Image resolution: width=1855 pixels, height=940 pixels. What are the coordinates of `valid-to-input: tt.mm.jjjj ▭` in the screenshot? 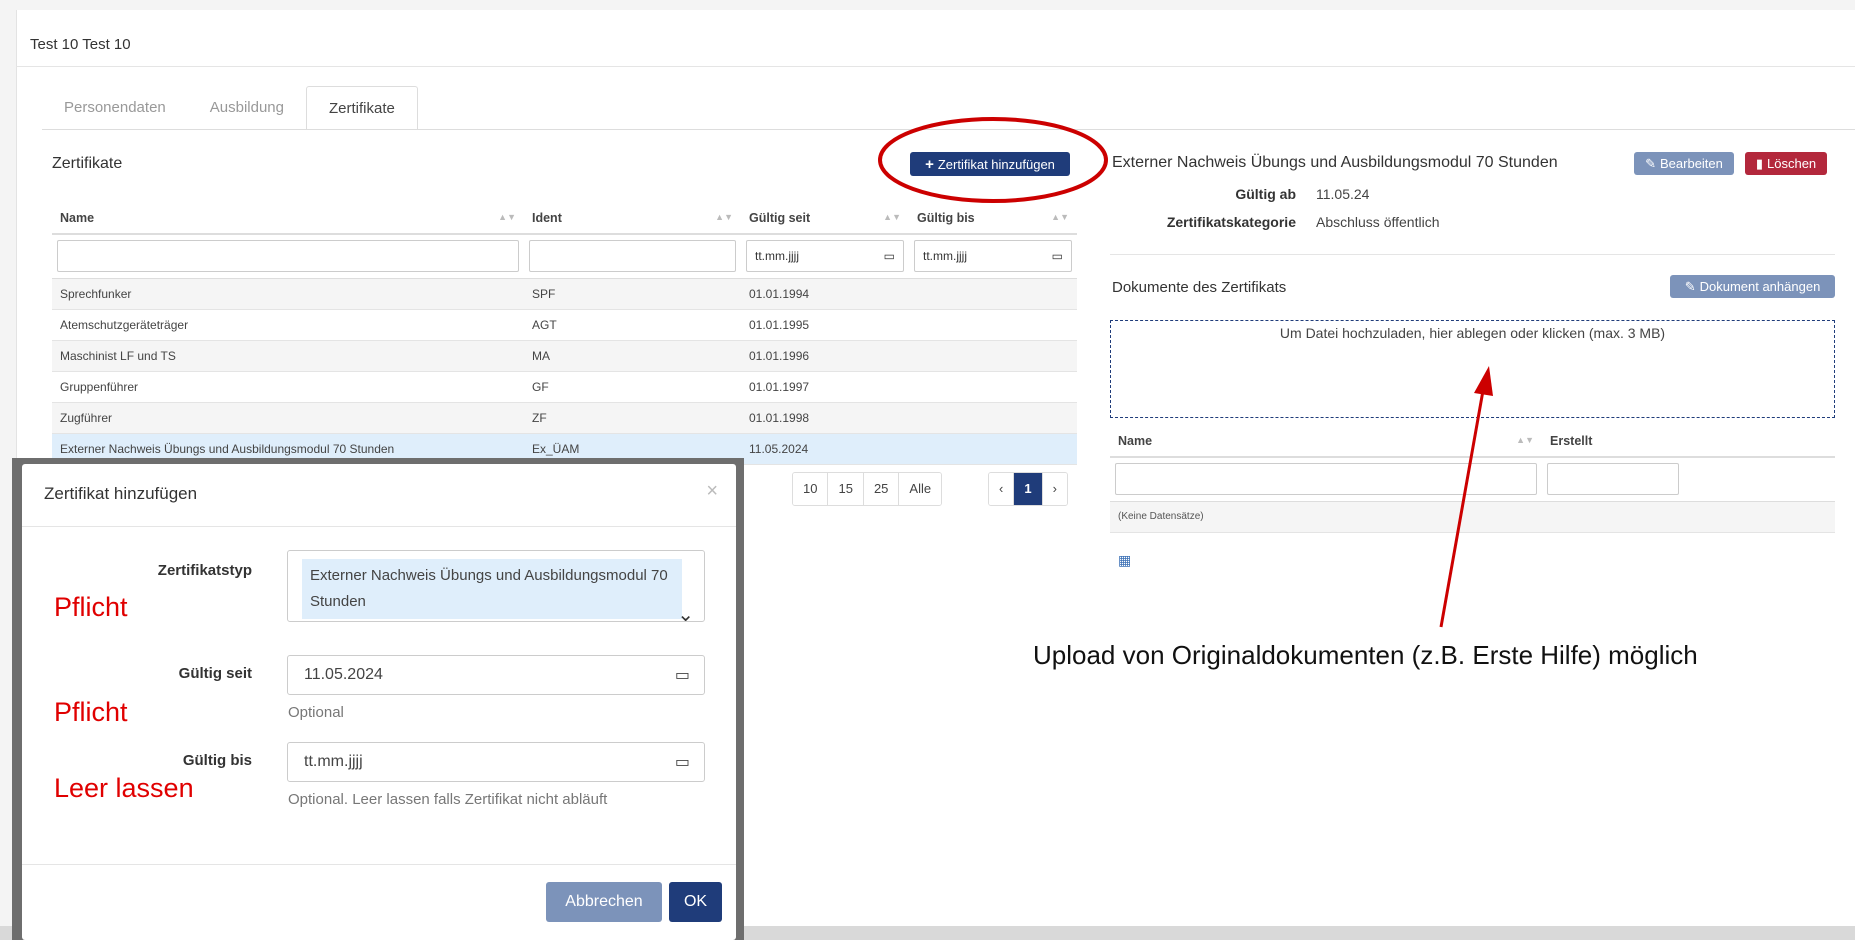 It's located at (496, 762).